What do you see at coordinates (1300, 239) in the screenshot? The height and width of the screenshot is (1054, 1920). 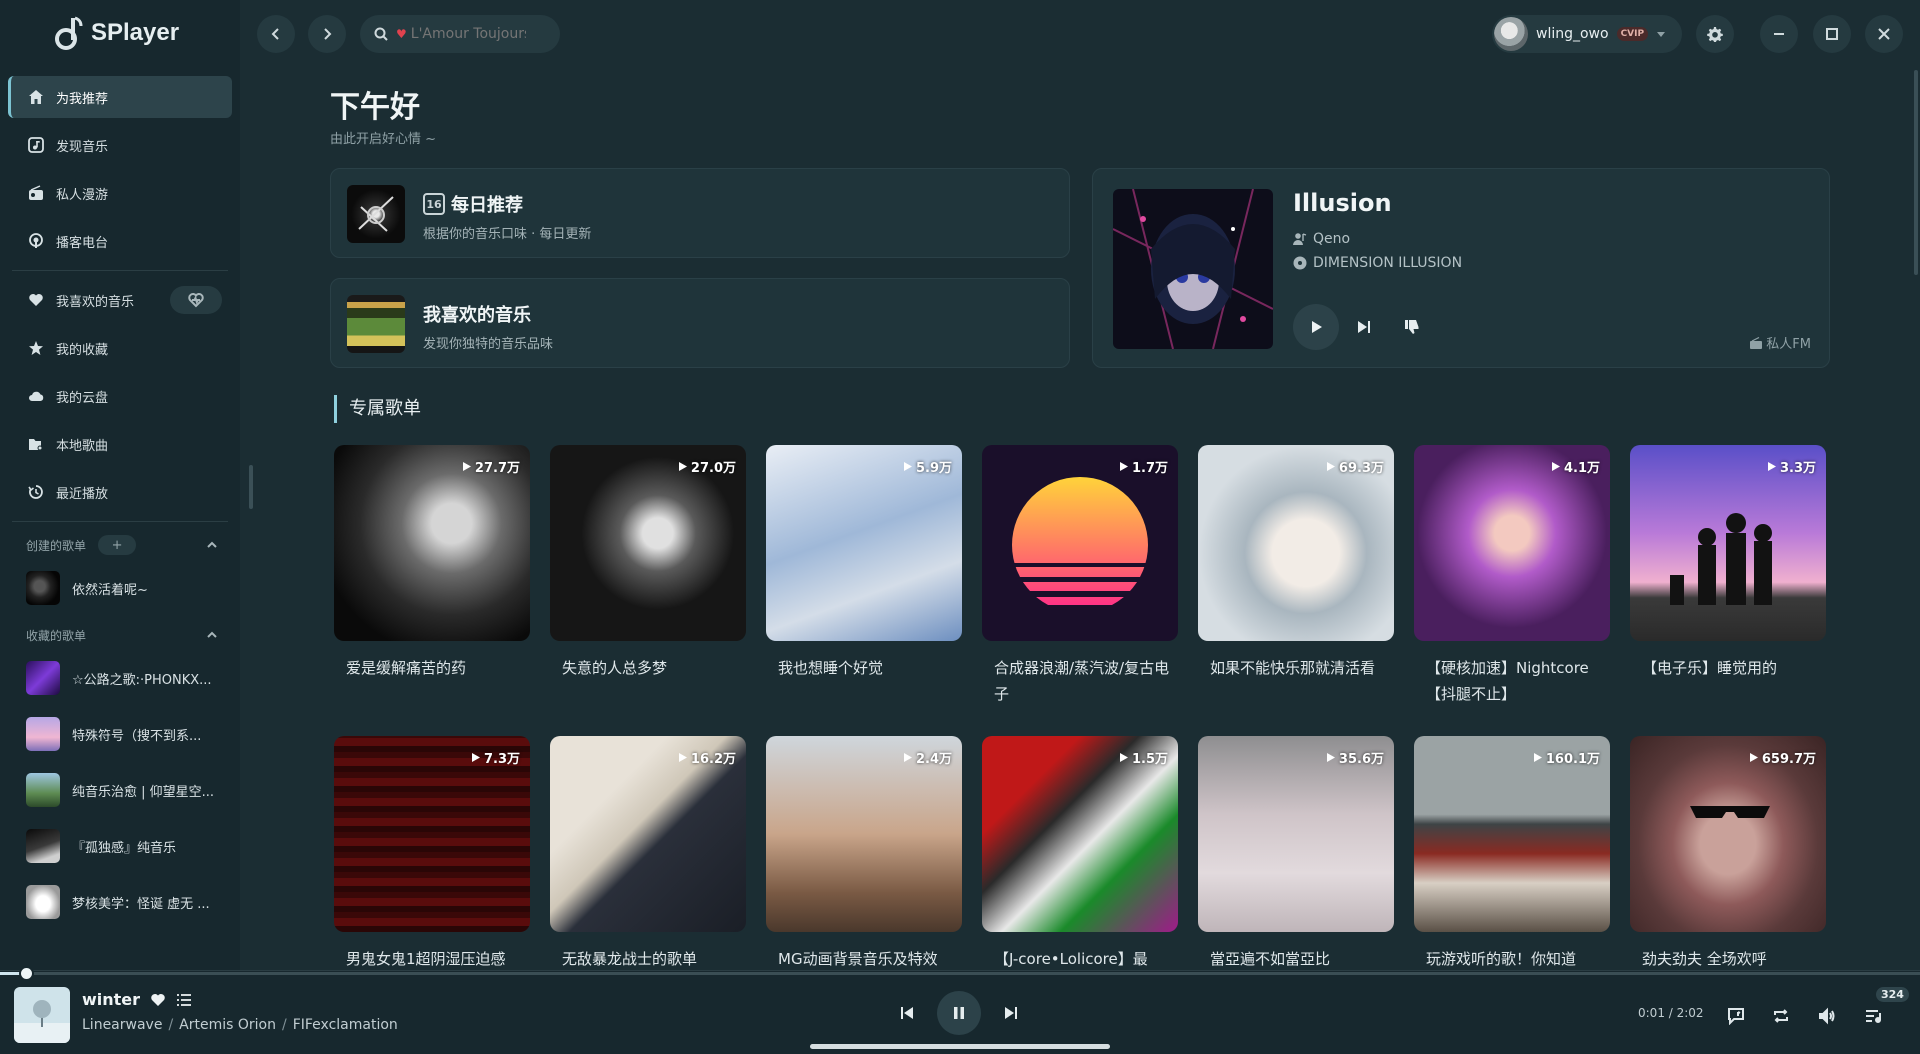 I see `artist-icon` at bounding box center [1300, 239].